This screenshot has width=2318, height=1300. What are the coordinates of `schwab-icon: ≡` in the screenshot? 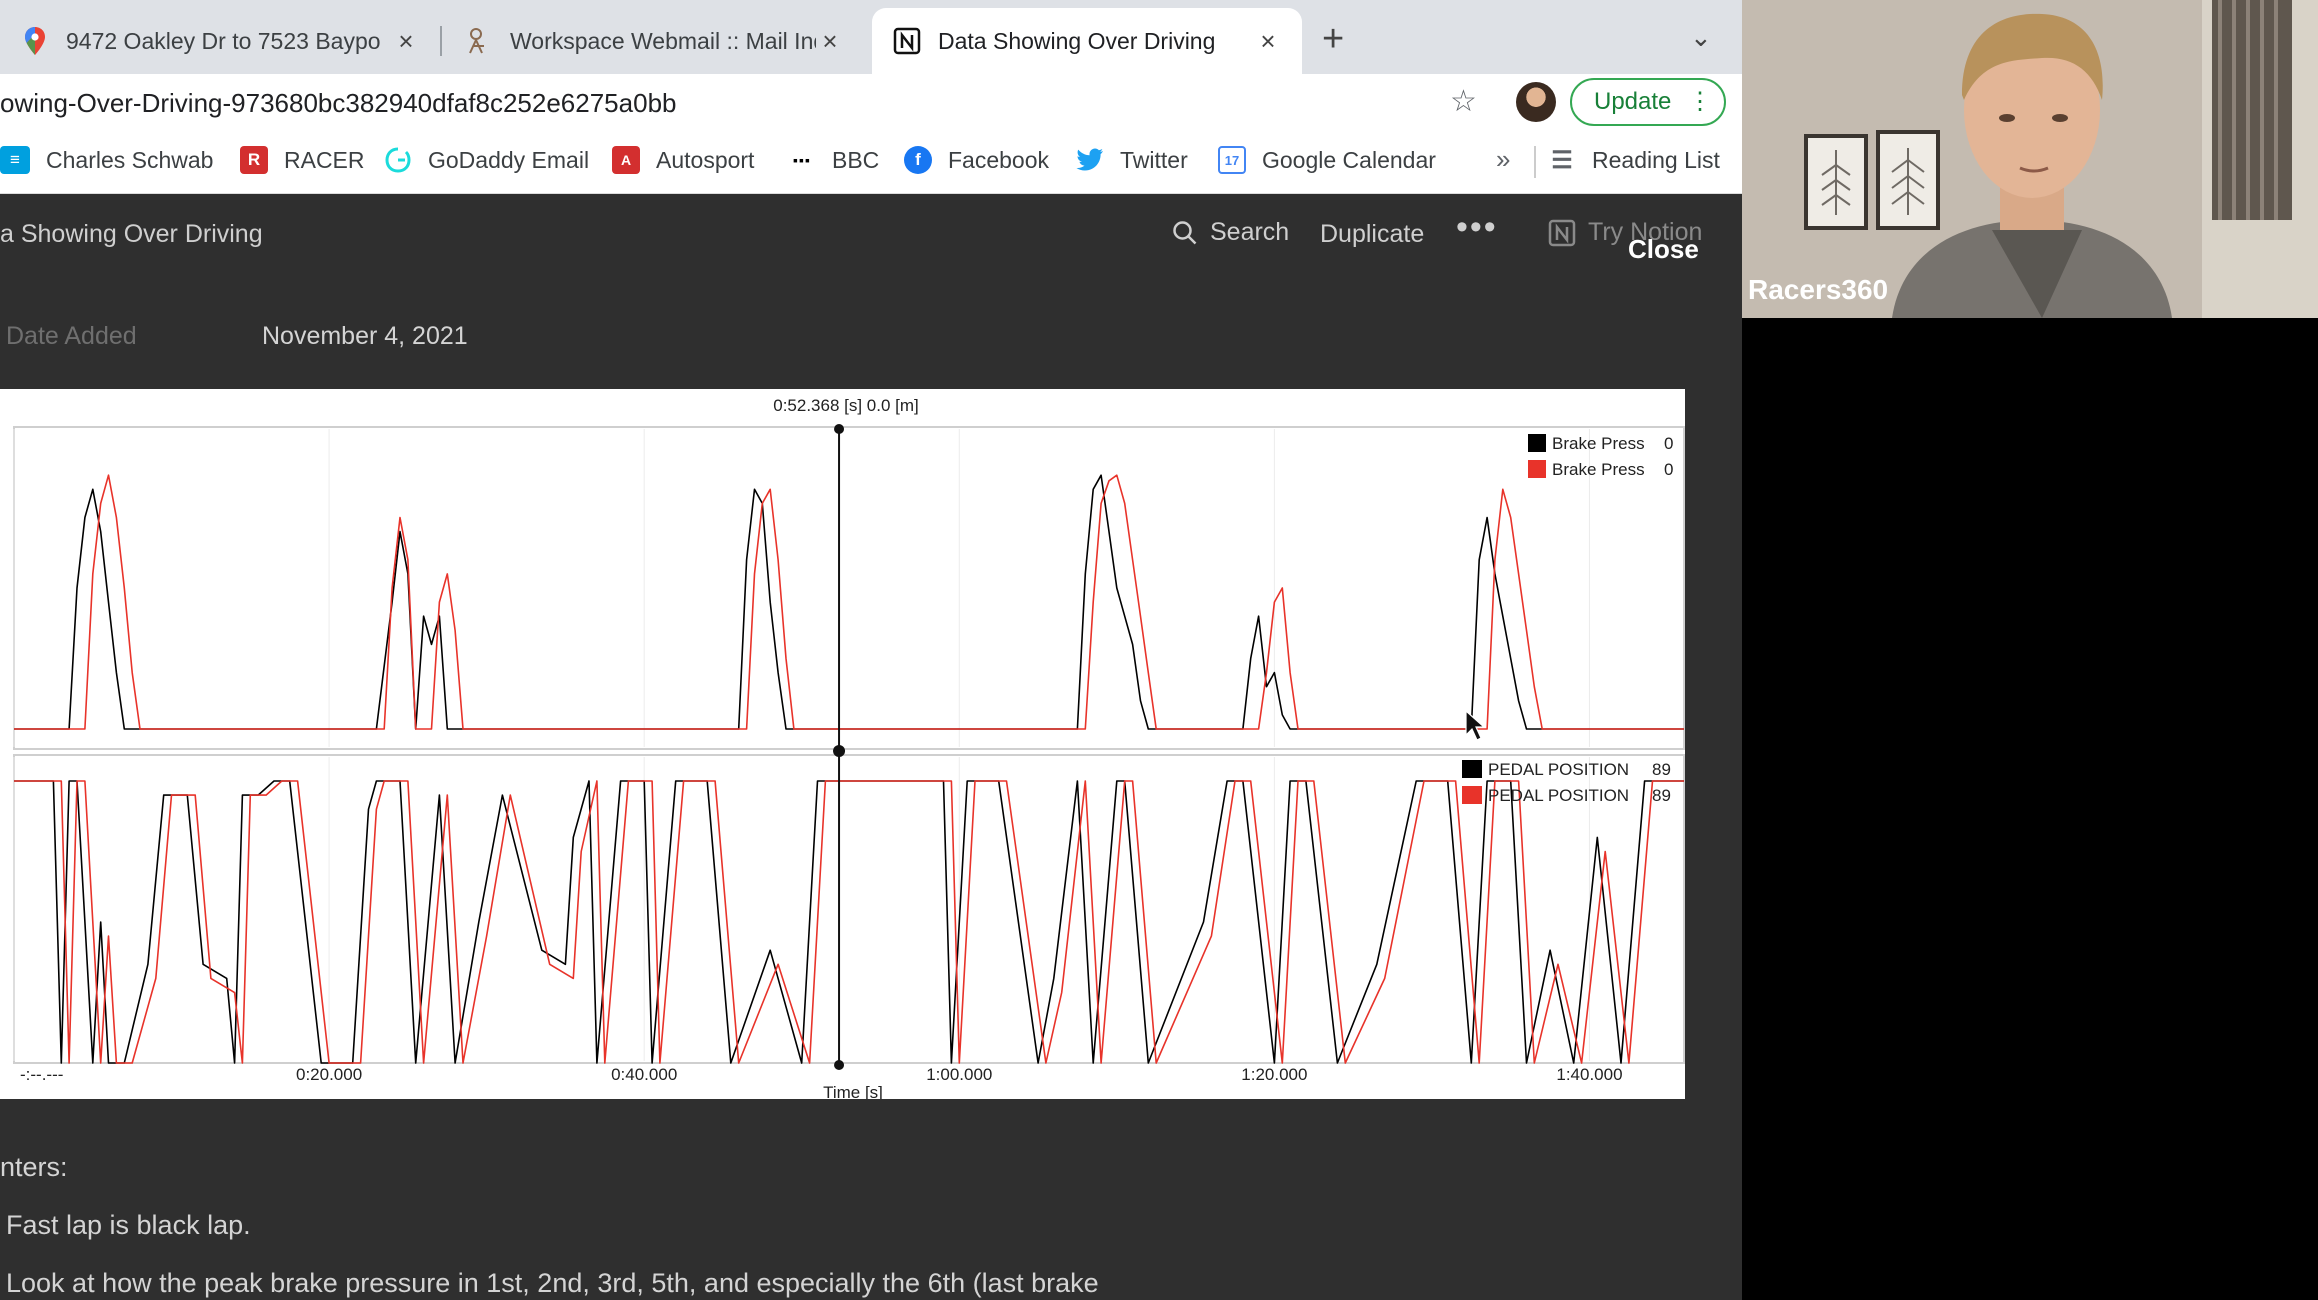 It's located at (15, 160).